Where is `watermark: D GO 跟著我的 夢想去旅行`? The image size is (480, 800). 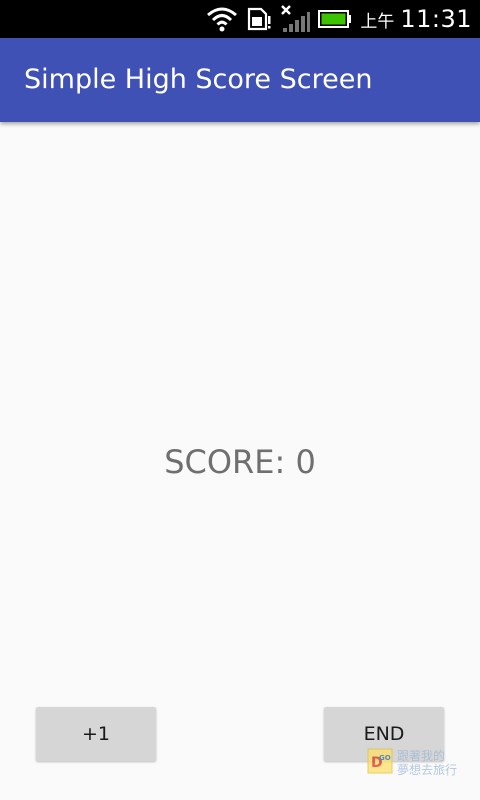
watermark: D GO 跟著我的 夢想去旅行 is located at coordinates (421, 763).